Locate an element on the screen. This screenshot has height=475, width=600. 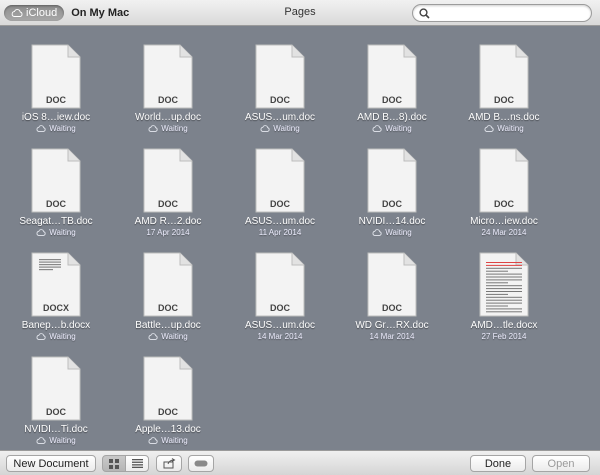
share-button is located at coordinates (169, 463).